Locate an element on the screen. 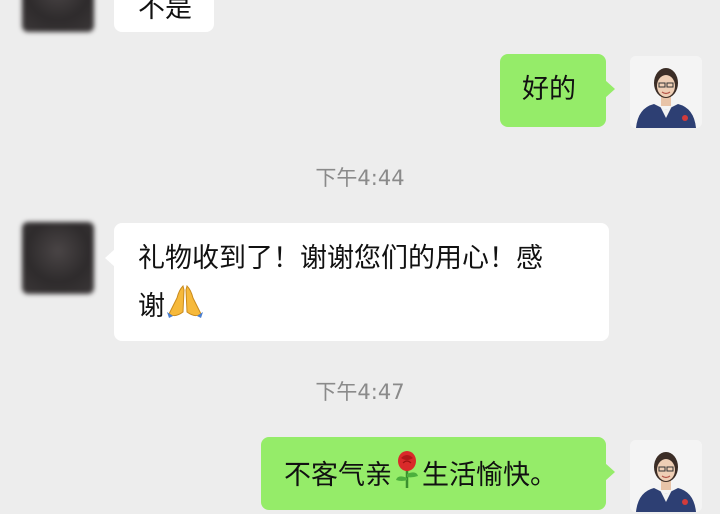 This screenshot has height=514, width=720. message-timestamp: 下午4:44 is located at coordinates (360, 178).